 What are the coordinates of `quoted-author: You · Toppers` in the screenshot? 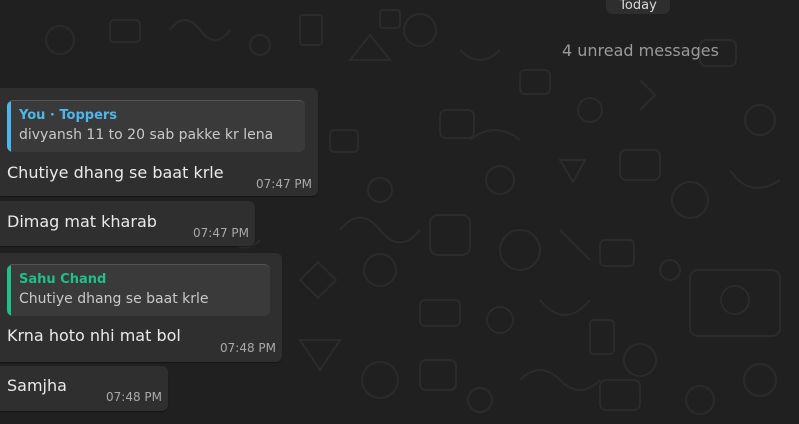 It's located at (68, 115).